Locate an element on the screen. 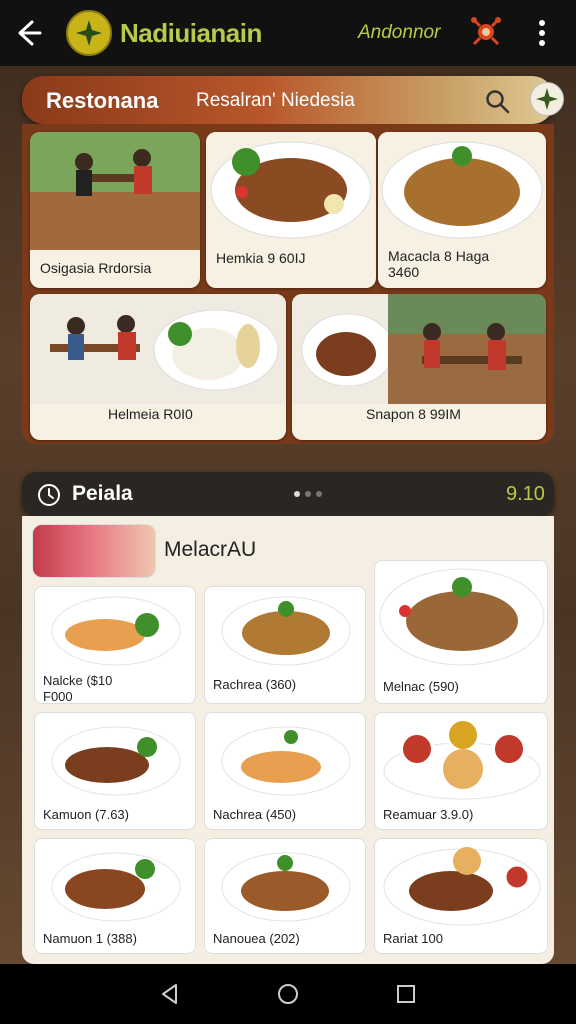 The height and width of the screenshot is (1024, 576). menu-item: Reamuar 3.9.0) is located at coordinates (461, 771).